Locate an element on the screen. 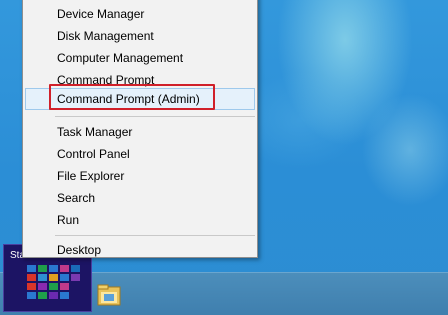  menu-item-file-explorer: File Explorer is located at coordinates (140, 176).